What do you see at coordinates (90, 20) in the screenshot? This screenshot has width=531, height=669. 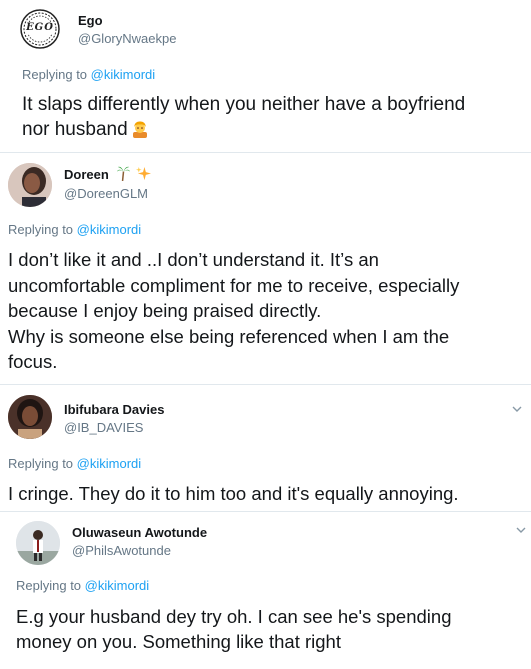 I see `display-name: Ego` at bounding box center [90, 20].